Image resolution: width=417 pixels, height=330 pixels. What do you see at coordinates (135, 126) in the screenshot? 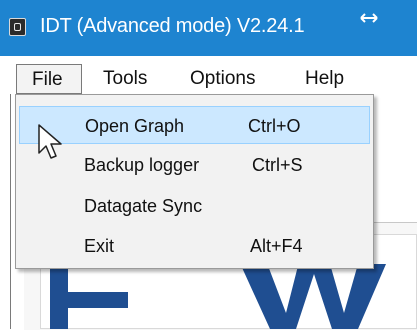
I see `menu-item-open-graph-label: Open Graph` at bounding box center [135, 126].